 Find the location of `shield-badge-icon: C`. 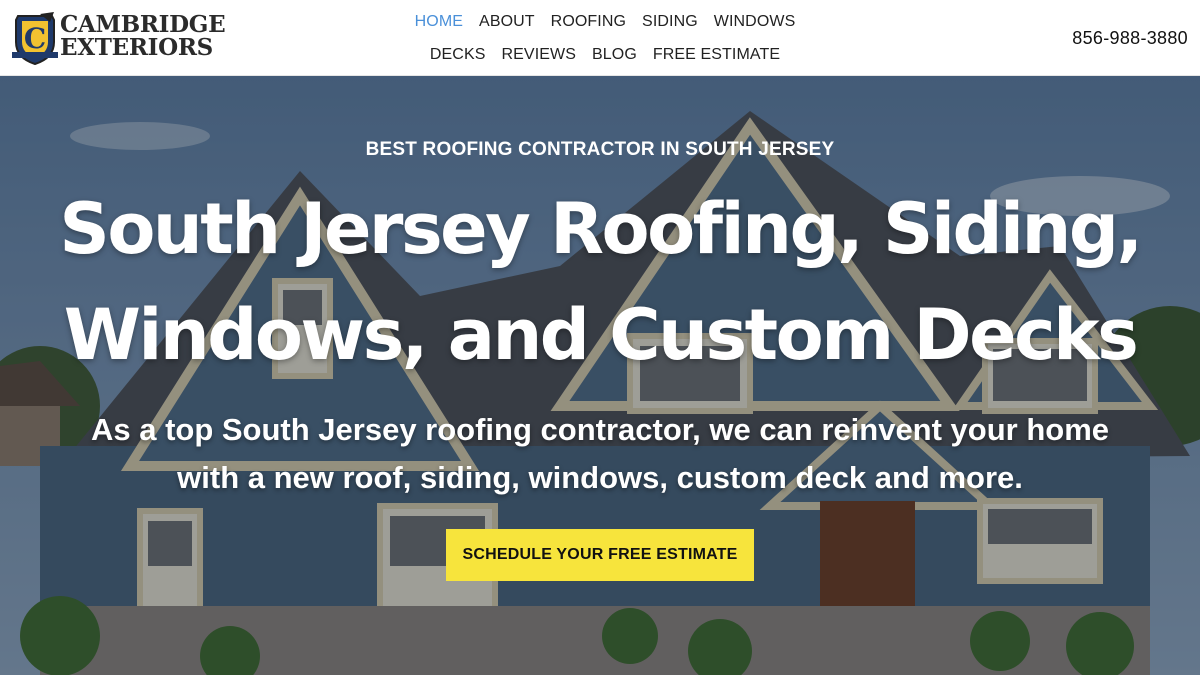

shield-badge-icon: C is located at coordinates (35, 39).